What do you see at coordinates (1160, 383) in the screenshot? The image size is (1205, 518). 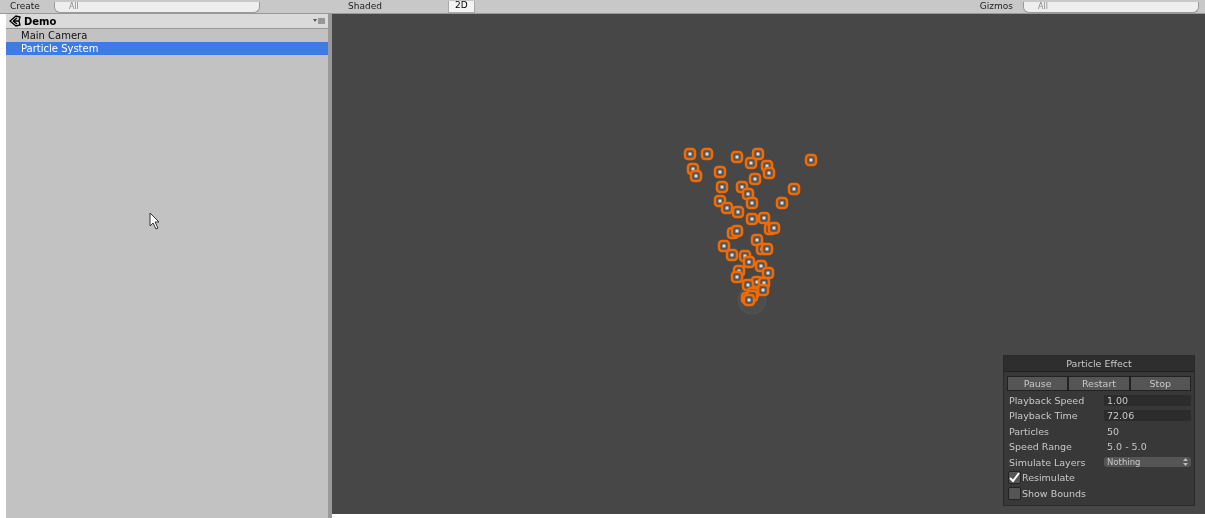 I see `playback-button: Stop` at bounding box center [1160, 383].